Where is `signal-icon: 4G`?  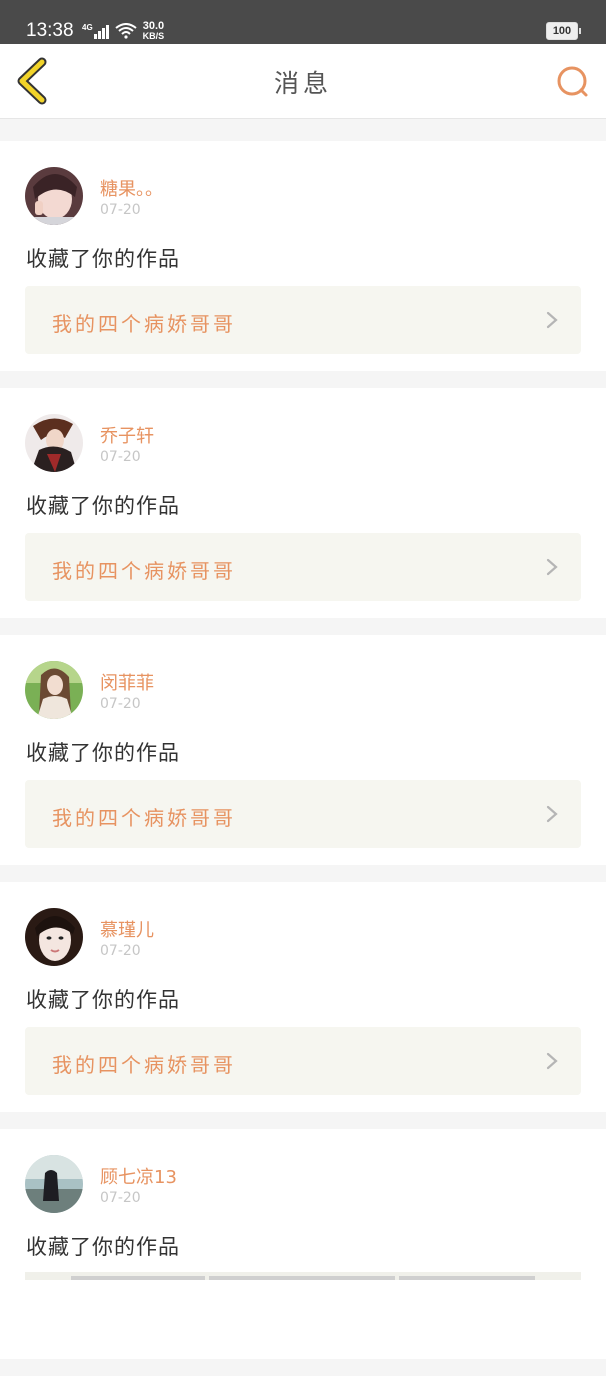
signal-icon: 4G is located at coordinates (95, 31).